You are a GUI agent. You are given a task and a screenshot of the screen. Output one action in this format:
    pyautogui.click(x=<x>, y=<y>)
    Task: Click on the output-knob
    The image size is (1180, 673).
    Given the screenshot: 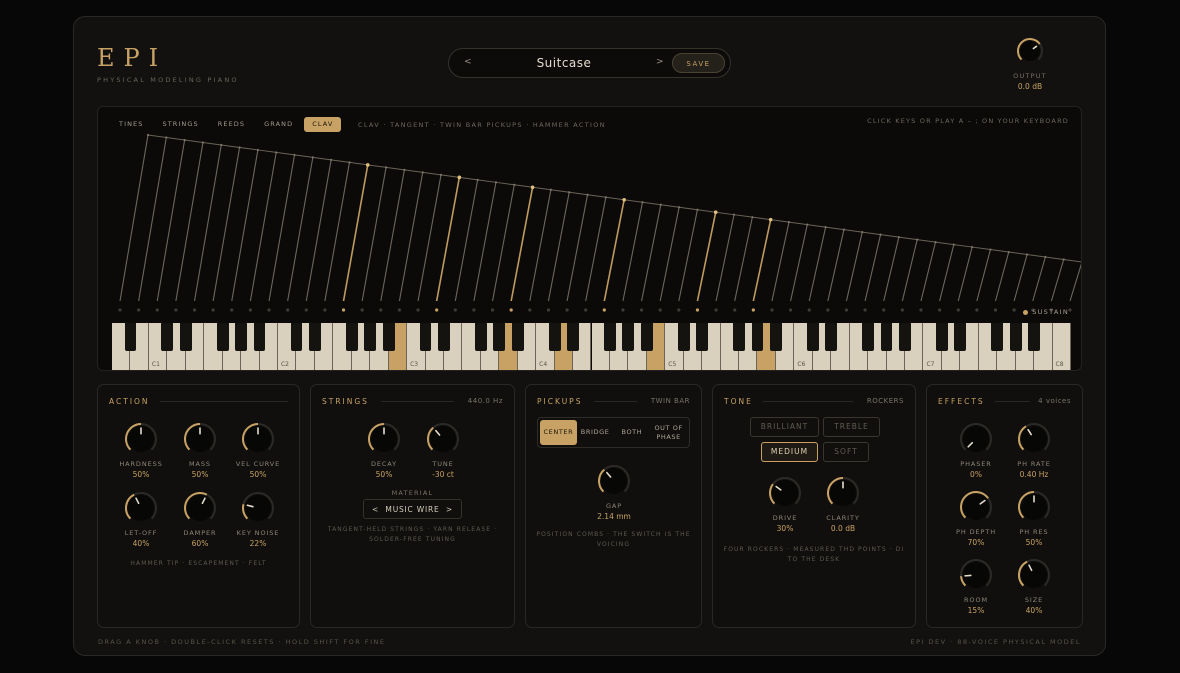 What is the action you would take?
    pyautogui.click(x=1030, y=51)
    